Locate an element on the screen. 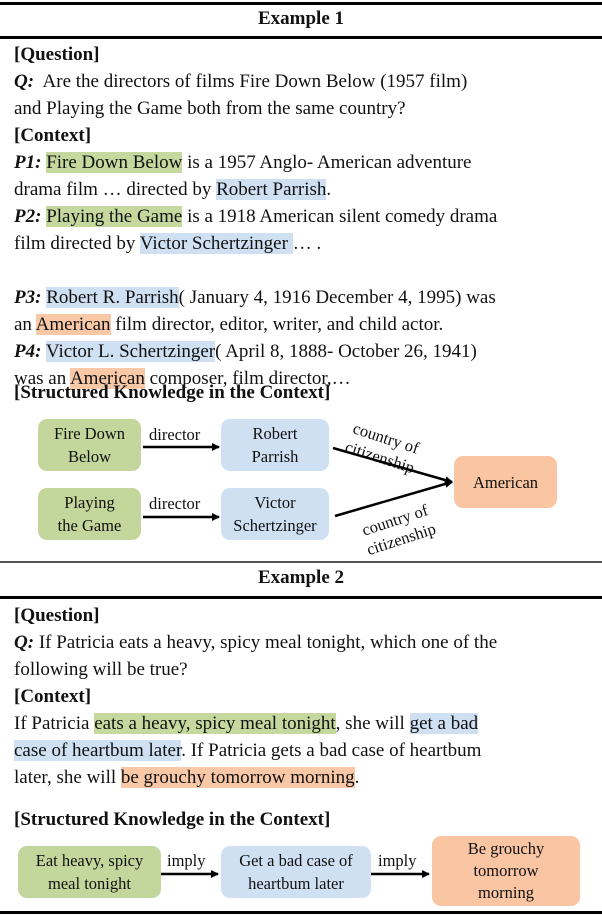  edge-label-imply-1: imply is located at coordinates (186, 860).